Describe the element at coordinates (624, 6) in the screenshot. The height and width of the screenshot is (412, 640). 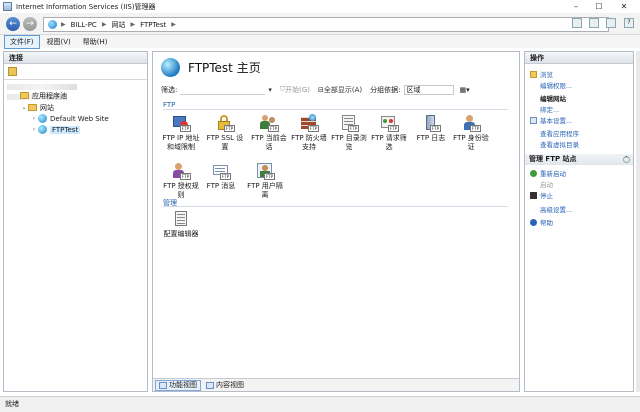
I see `close-icon: ✕` at that location.